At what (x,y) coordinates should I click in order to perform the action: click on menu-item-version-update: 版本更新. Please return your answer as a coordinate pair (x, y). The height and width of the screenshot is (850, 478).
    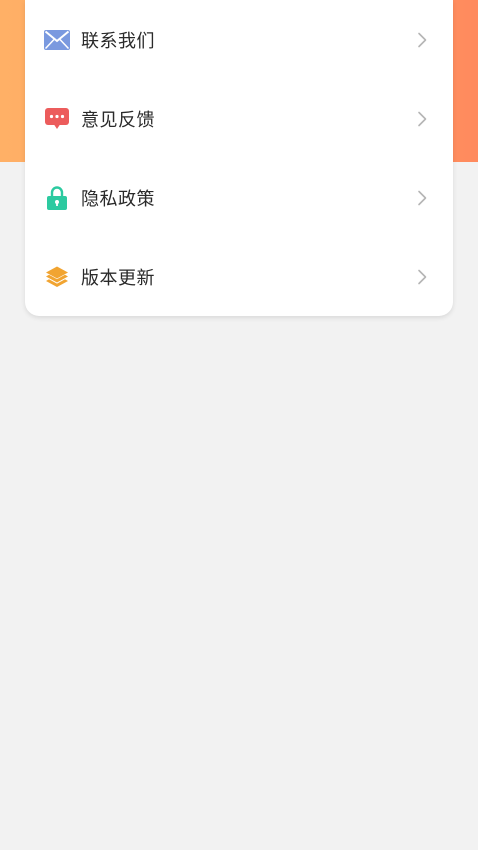
    Looking at the image, I should click on (239, 276).